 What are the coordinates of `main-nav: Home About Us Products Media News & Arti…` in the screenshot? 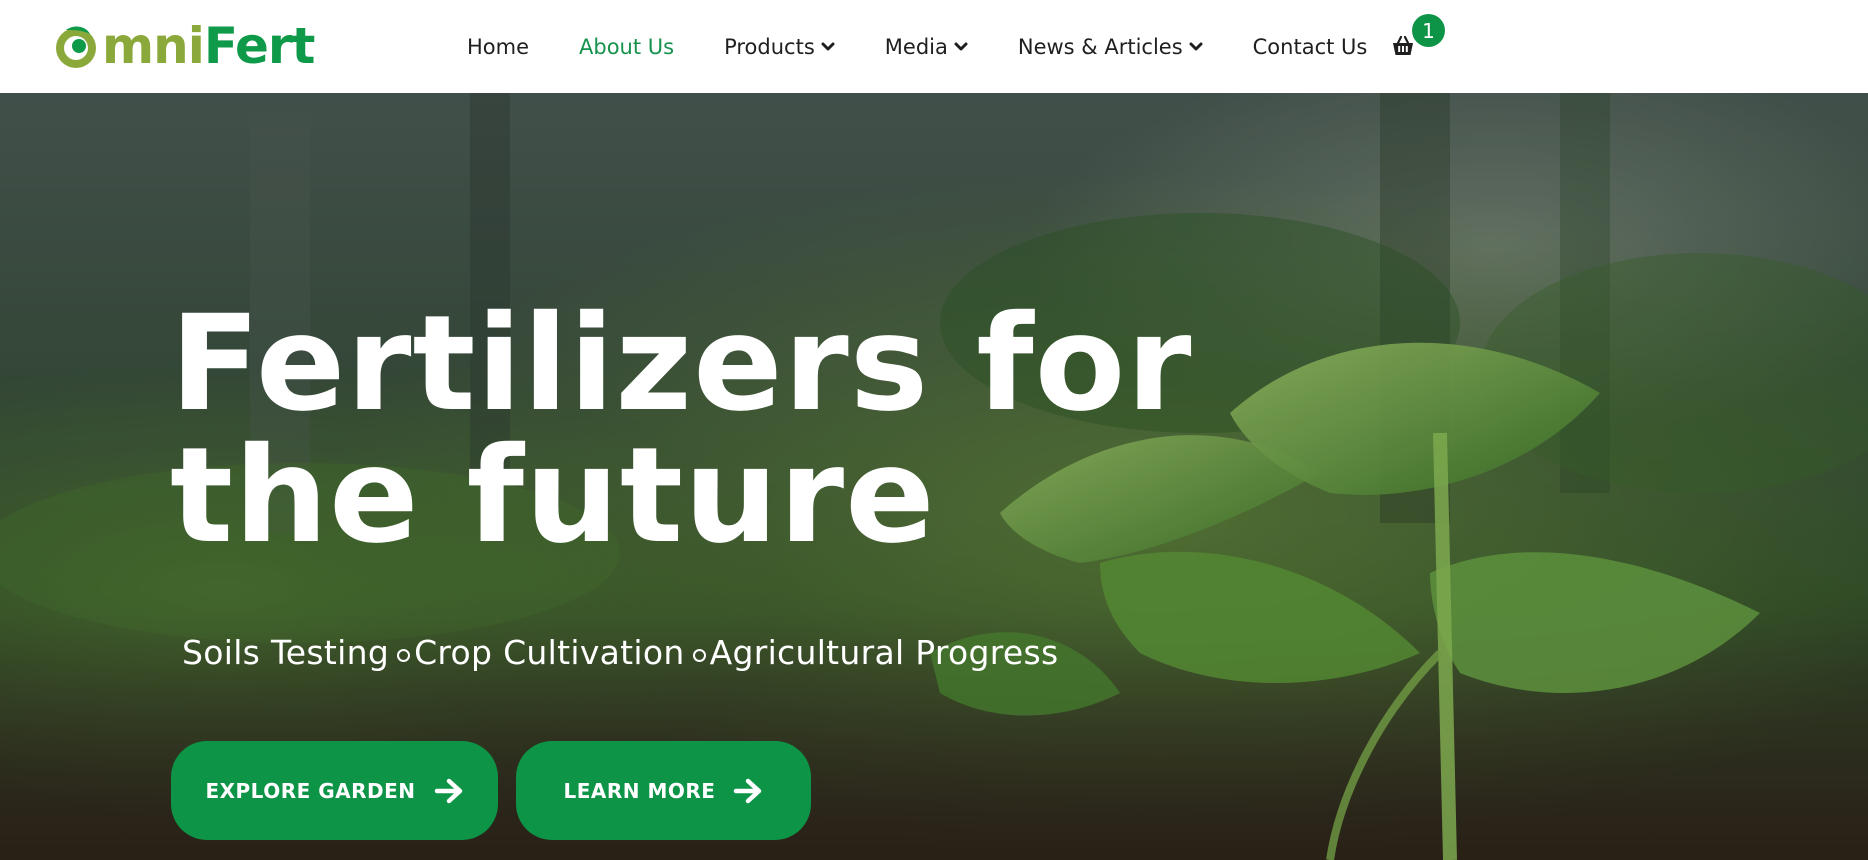 It's located at (942, 46).